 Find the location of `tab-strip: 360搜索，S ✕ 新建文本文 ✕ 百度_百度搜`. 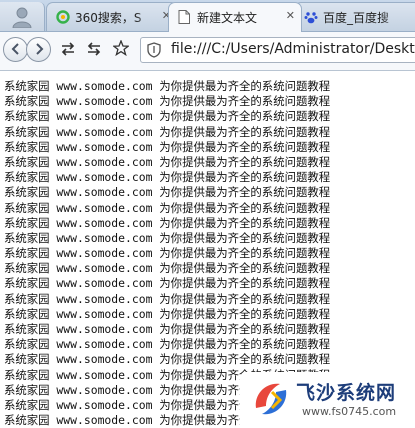

tab-strip: 360搜索，S ✕ 新建文本文 ✕ 百度_百度搜 is located at coordinates (207, 16).